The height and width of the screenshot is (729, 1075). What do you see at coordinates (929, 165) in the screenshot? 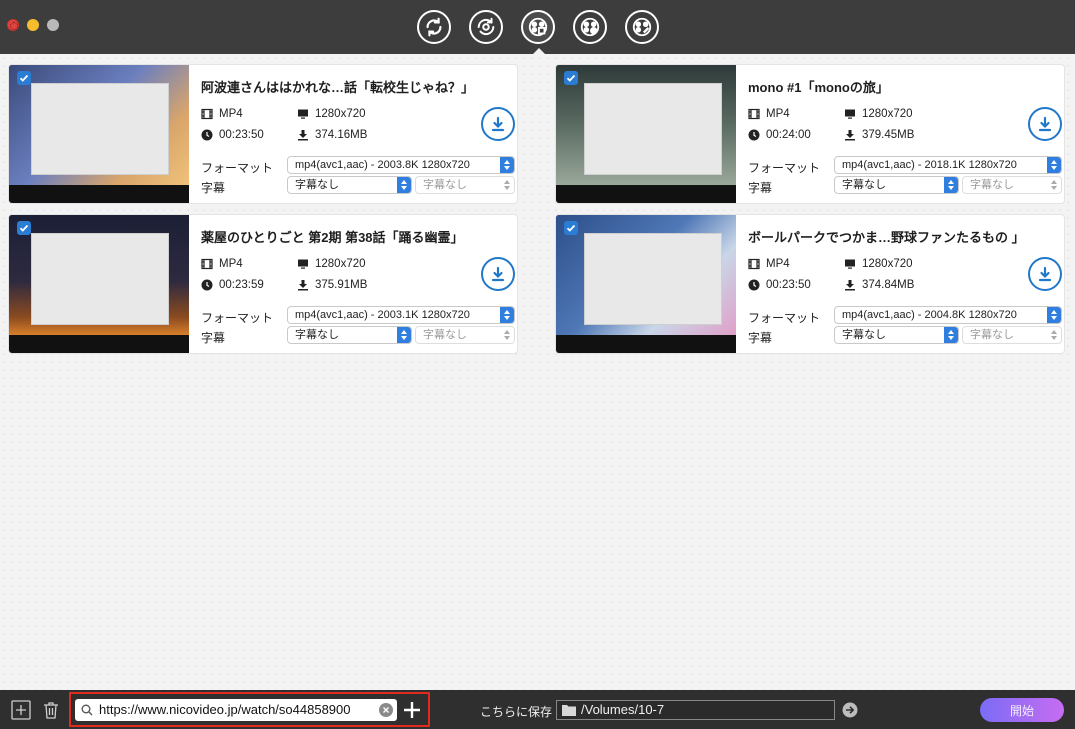
I see `format-select-value: mp4(avc1,aac) - 2018.1K 1280x720` at bounding box center [929, 165].